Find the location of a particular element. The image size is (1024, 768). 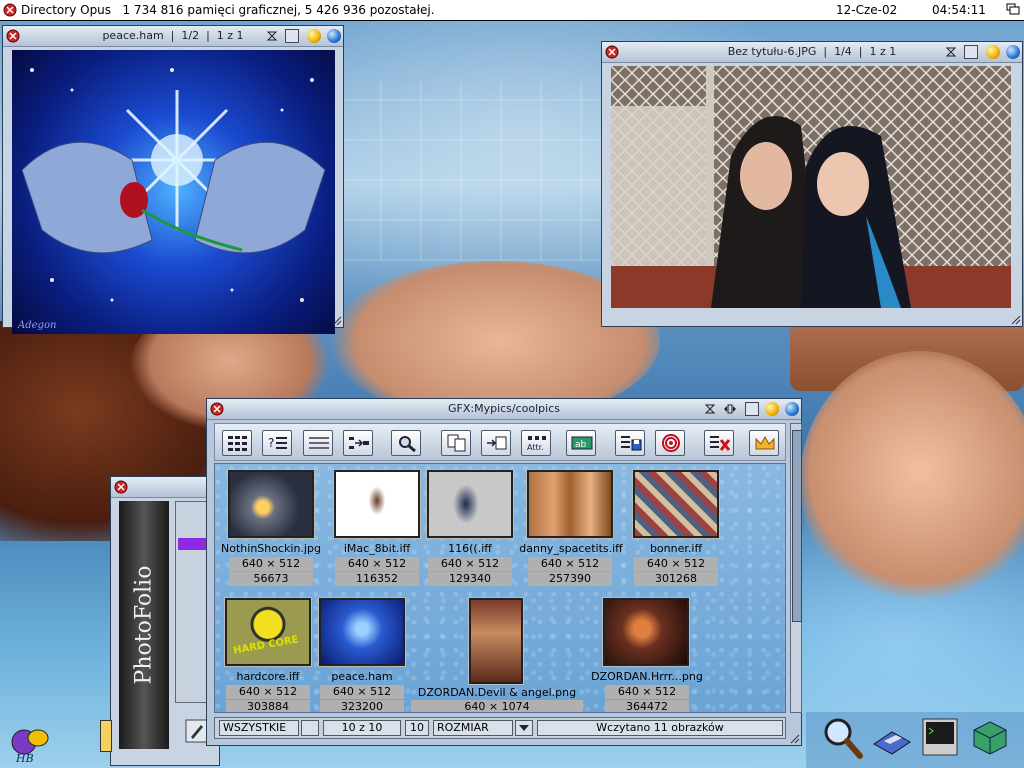

thumbnail-caption: HARD CORE is located at coordinates (266, 645).